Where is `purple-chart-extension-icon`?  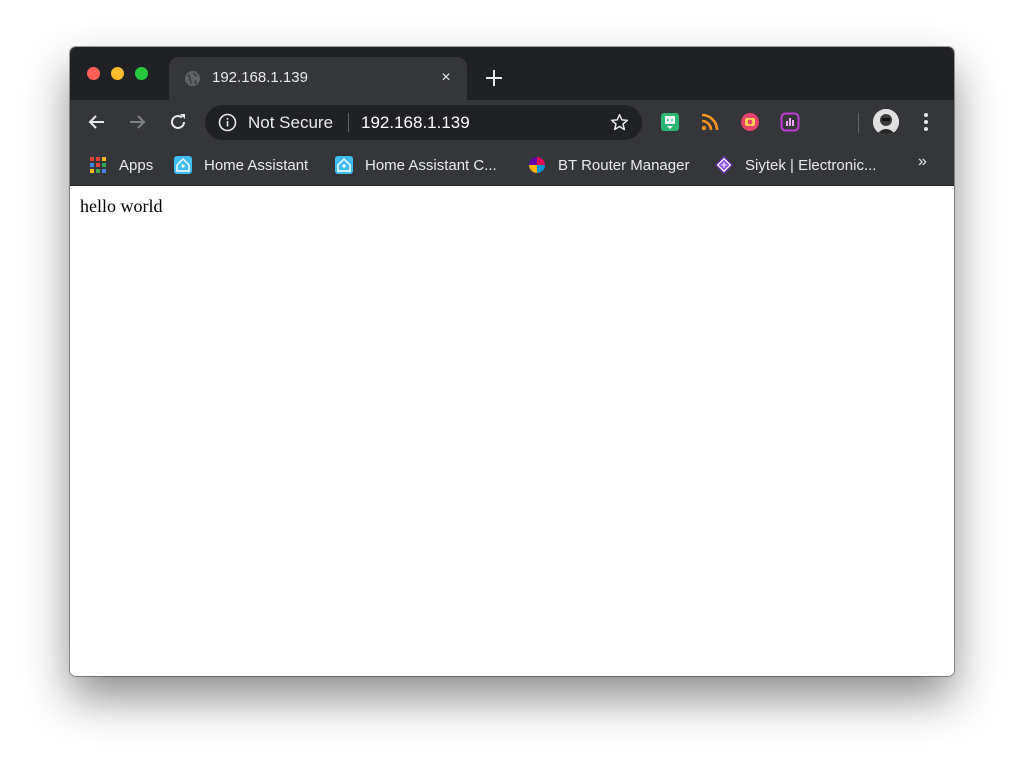 purple-chart-extension-icon is located at coordinates (790, 122).